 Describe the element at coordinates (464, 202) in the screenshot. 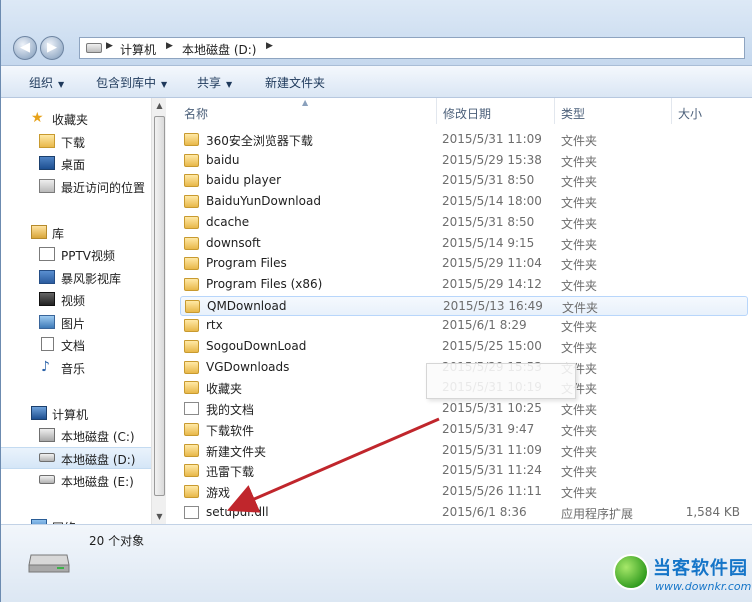

I see `file-row: BaiduYunDownload 2015/5/14 18:00 文件夹` at that location.